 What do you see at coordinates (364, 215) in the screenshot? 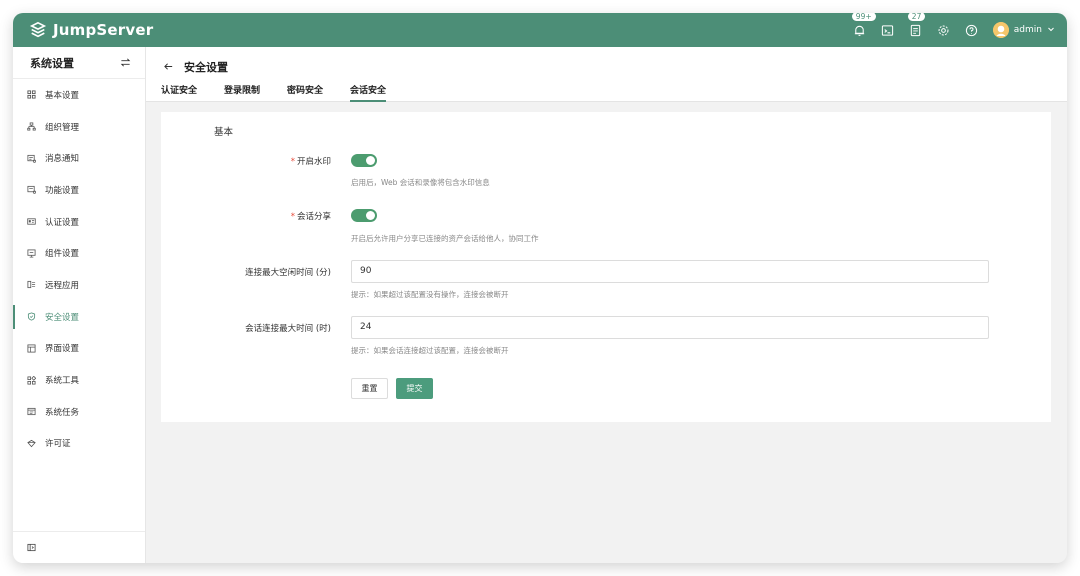
I see `session-share-toggle` at bounding box center [364, 215].